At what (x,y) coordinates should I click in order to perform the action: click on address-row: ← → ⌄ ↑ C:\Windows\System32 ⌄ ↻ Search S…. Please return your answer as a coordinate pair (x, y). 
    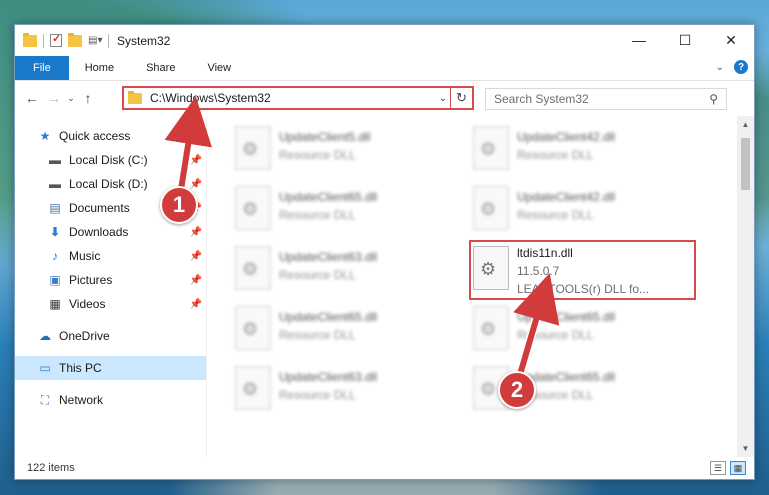
    Looking at the image, I should click on (384, 98).